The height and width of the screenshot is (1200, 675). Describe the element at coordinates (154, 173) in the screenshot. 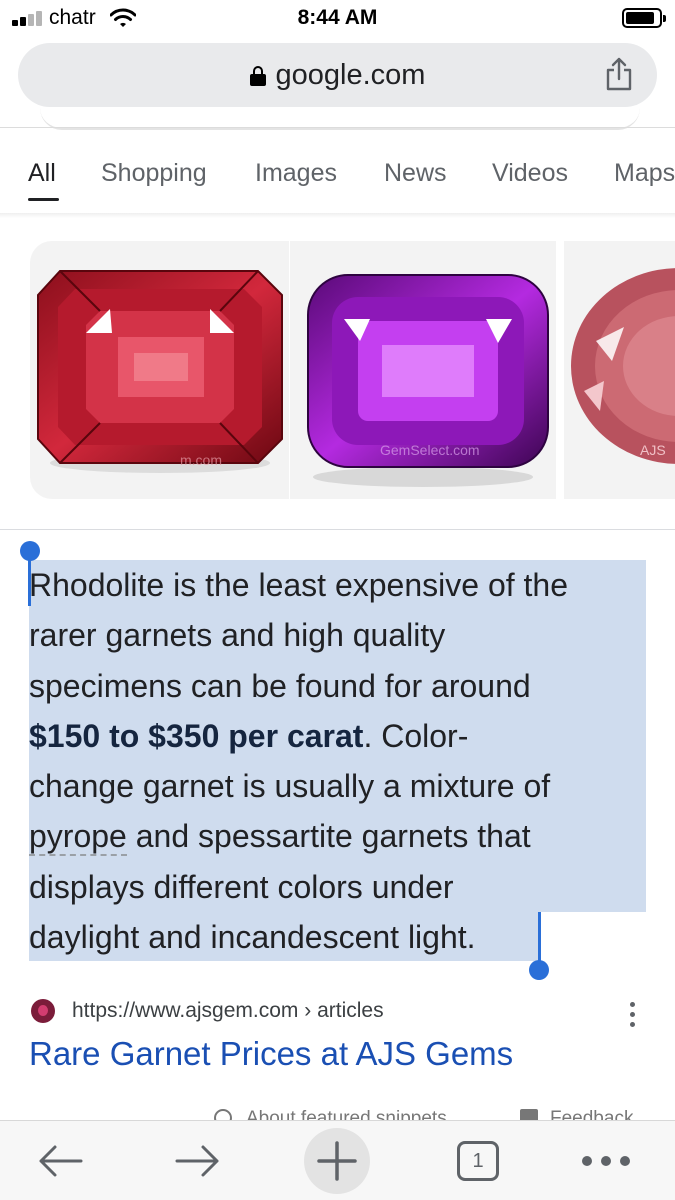

I see `tab-shopping: Shopping` at that location.